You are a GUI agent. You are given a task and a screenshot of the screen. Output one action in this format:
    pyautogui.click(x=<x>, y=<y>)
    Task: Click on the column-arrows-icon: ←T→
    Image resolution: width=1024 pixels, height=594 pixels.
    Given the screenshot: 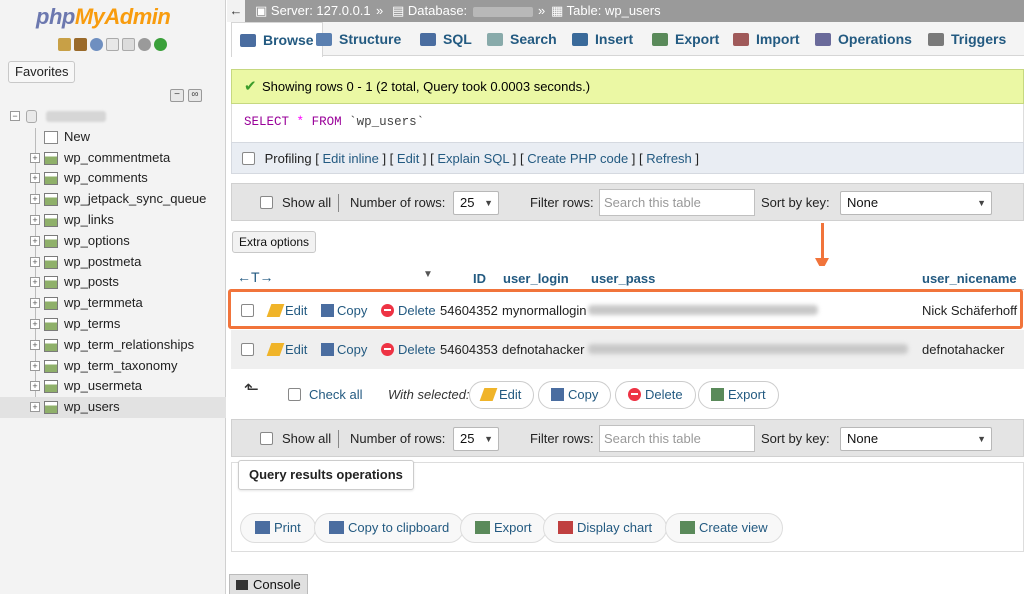 What is the action you would take?
    pyautogui.click(x=255, y=277)
    